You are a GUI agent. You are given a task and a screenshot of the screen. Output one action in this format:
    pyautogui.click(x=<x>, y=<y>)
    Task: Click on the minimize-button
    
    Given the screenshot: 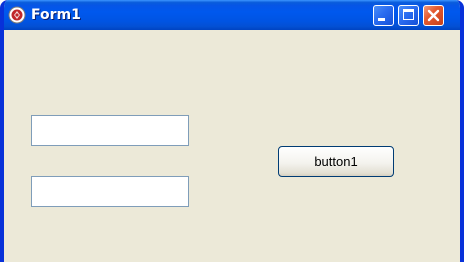 What is the action you would take?
    pyautogui.click(x=383, y=15)
    